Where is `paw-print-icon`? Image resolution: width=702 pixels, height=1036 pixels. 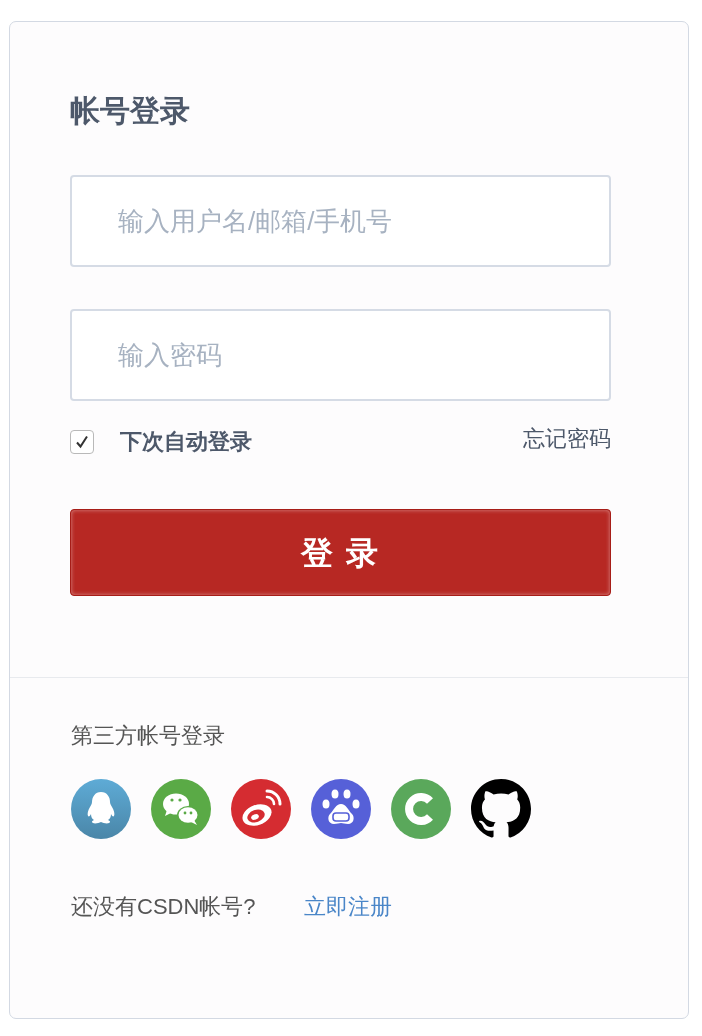
paw-print-icon is located at coordinates (341, 809).